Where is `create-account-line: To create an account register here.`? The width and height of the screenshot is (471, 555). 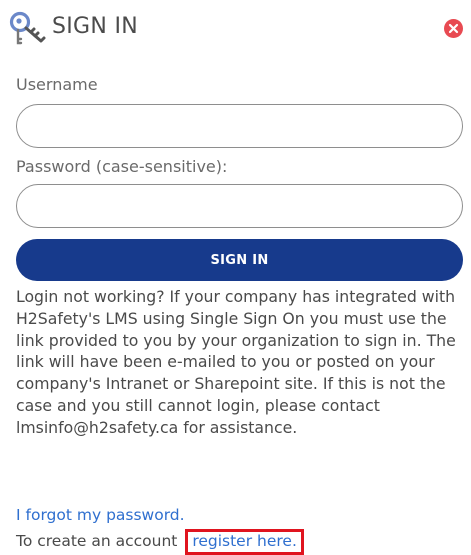
create-account-line: To create an account register here. is located at coordinates (160, 542).